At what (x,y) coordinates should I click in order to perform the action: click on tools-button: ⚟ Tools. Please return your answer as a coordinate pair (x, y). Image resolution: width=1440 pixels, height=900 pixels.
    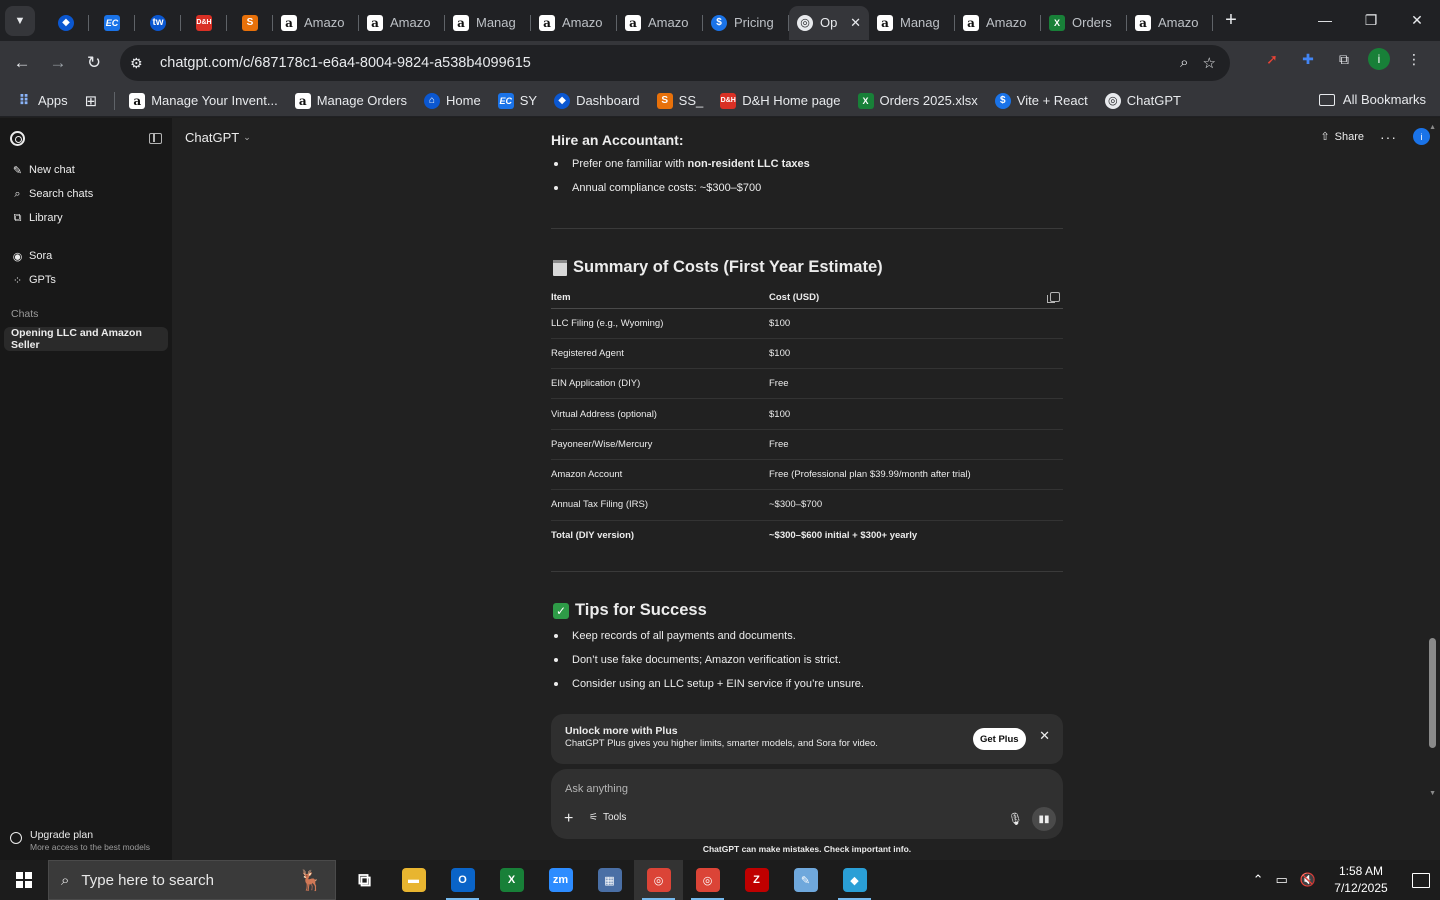
    Looking at the image, I should click on (607, 817).